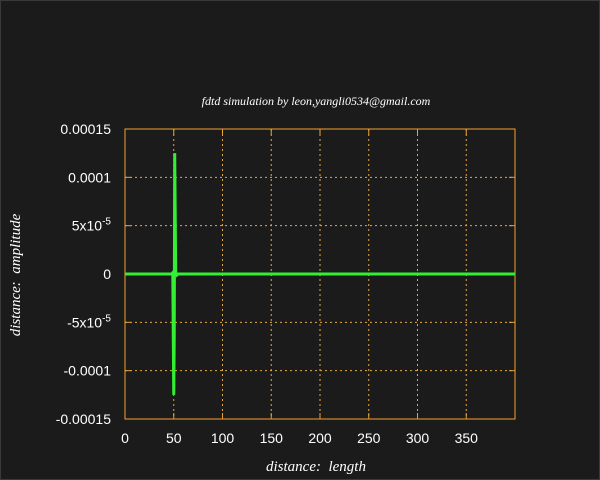  I want to click on y-tick-label-base: 0.0001, so click(89, 177).